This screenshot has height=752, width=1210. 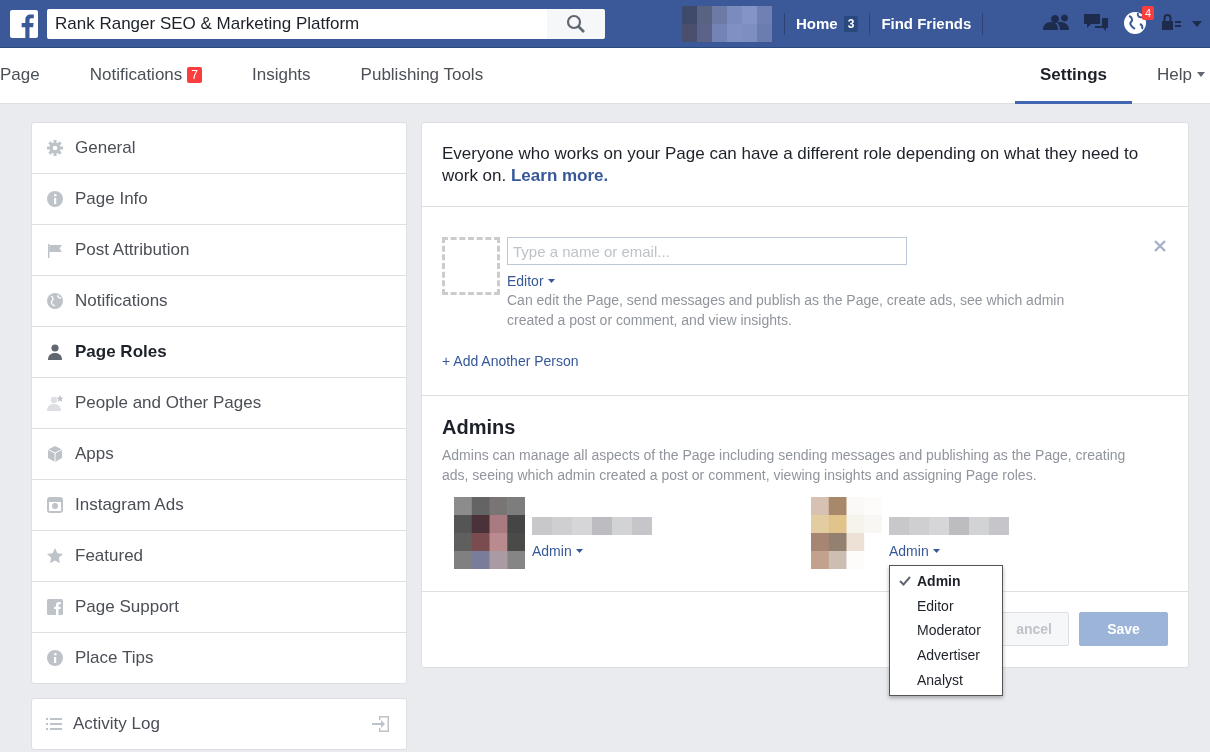 I want to click on tab: Settings, so click(x=1073, y=76).